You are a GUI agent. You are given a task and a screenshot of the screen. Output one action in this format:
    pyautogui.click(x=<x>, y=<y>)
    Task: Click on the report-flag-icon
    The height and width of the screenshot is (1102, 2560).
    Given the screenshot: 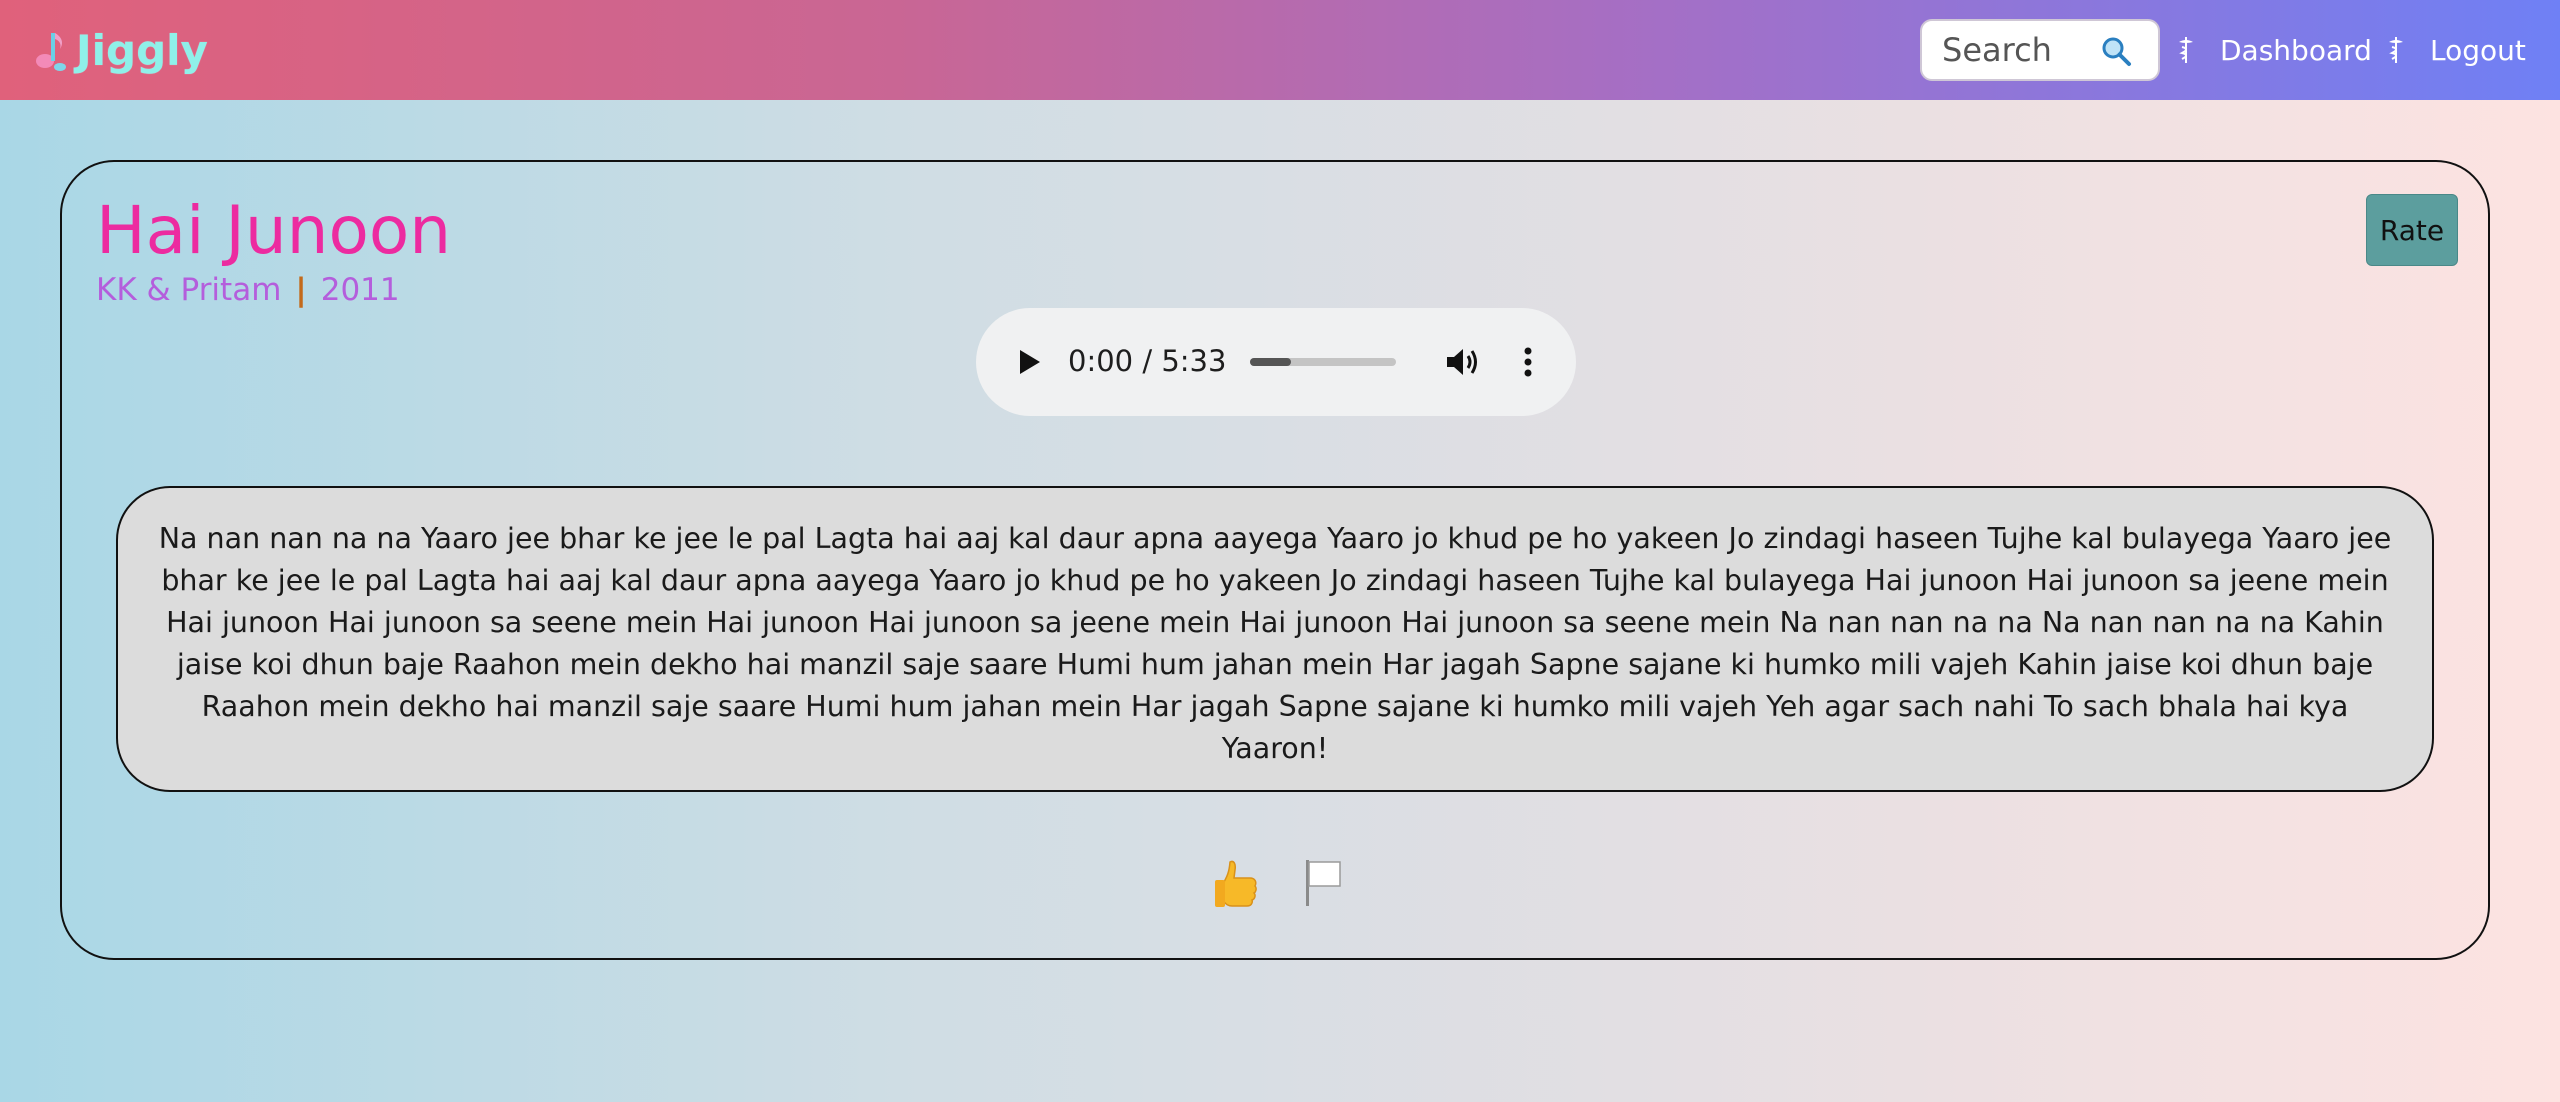 What is the action you would take?
    pyautogui.click(x=1323, y=882)
    